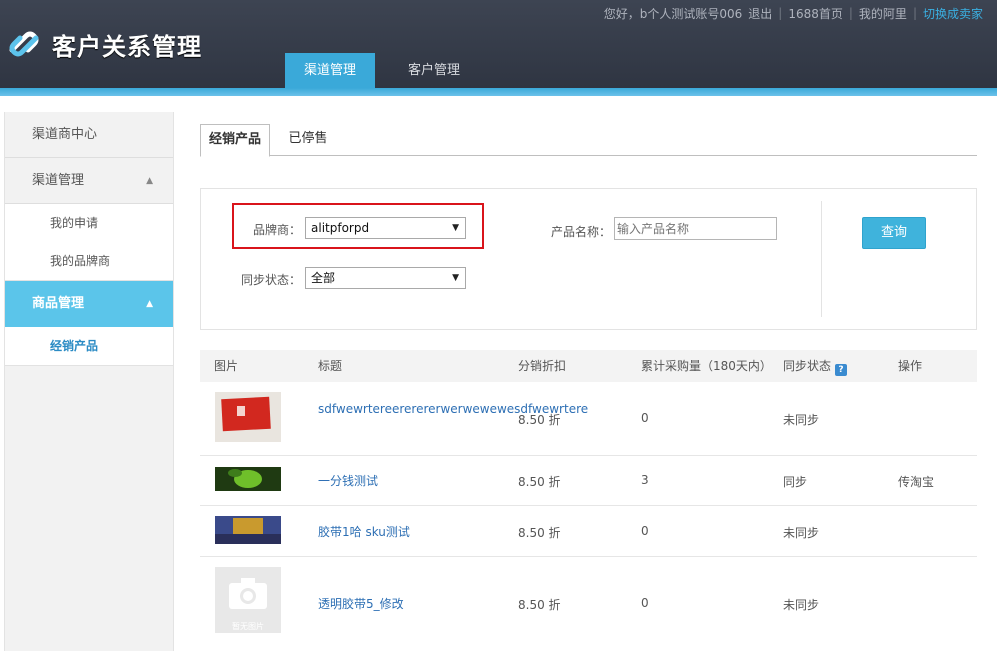 This screenshot has height=651, width=997. What do you see at coordinates (89, 304) in the screenshot?
I see `sidebar-item-goods-management: 商品管理 ▲` at bounding box center [89, 304].